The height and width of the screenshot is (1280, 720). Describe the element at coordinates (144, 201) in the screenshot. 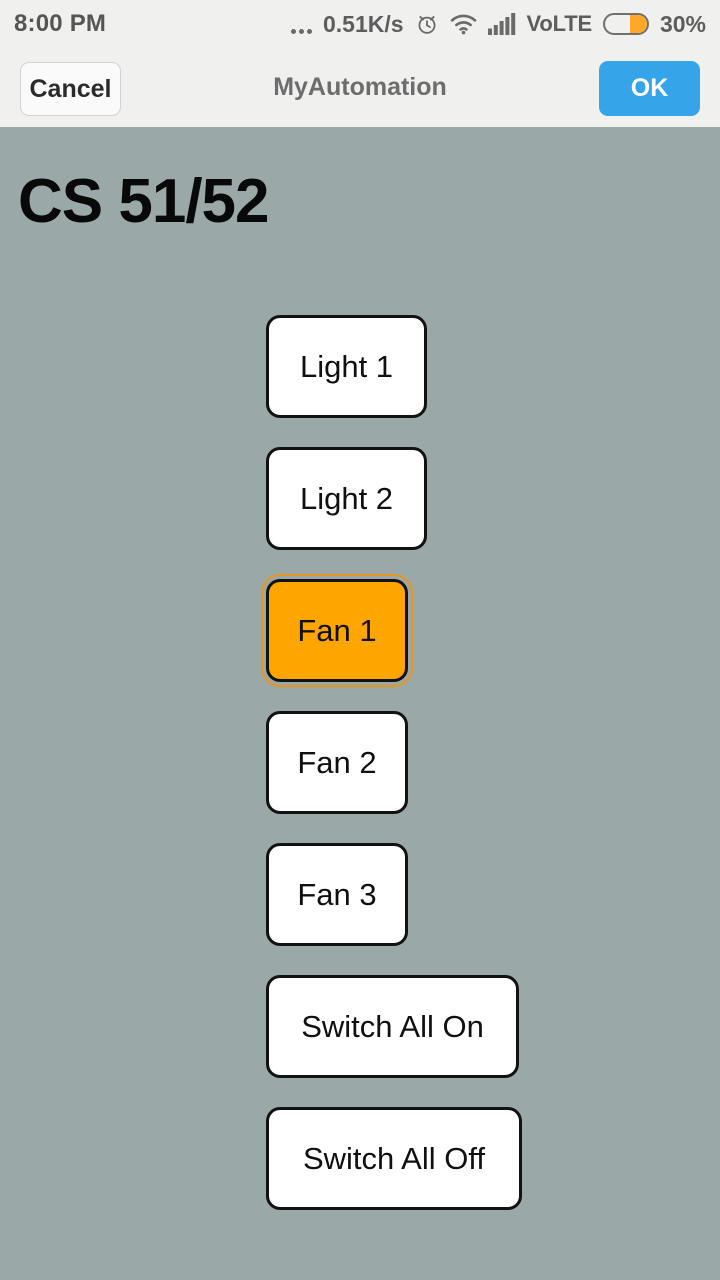

I see `section-heading: CS 51/52` at that location.